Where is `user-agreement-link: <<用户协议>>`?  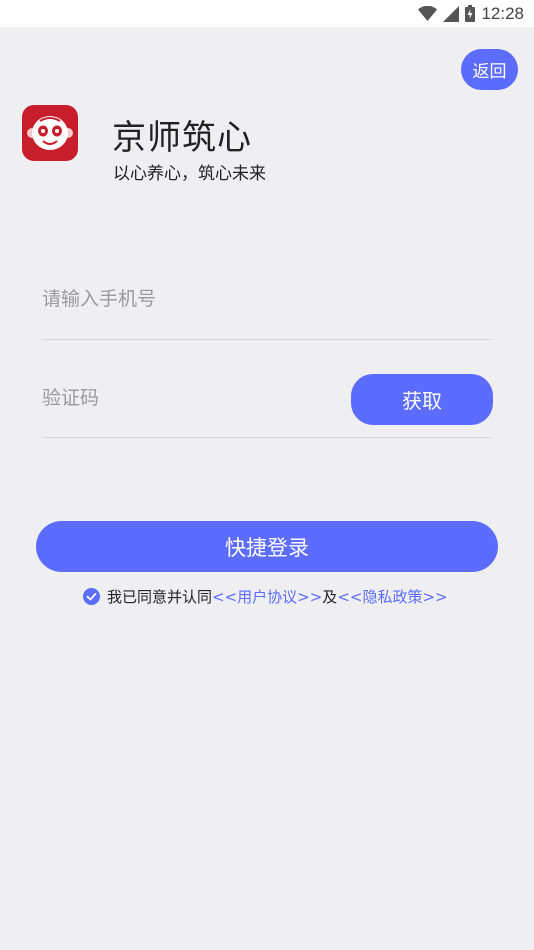
user-agreement-link: <<用户协议>> is located at coordinates (267, 596).